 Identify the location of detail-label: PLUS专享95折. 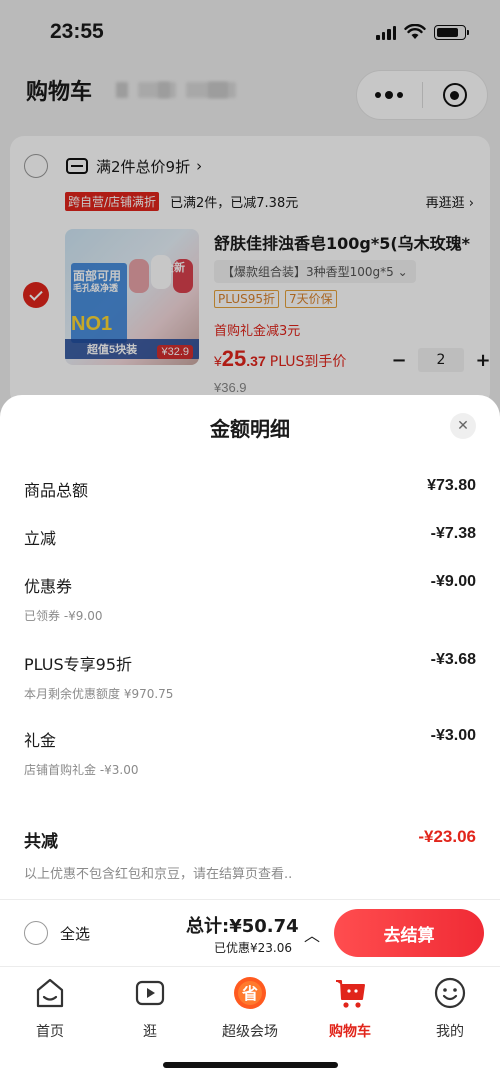
(78, 664).